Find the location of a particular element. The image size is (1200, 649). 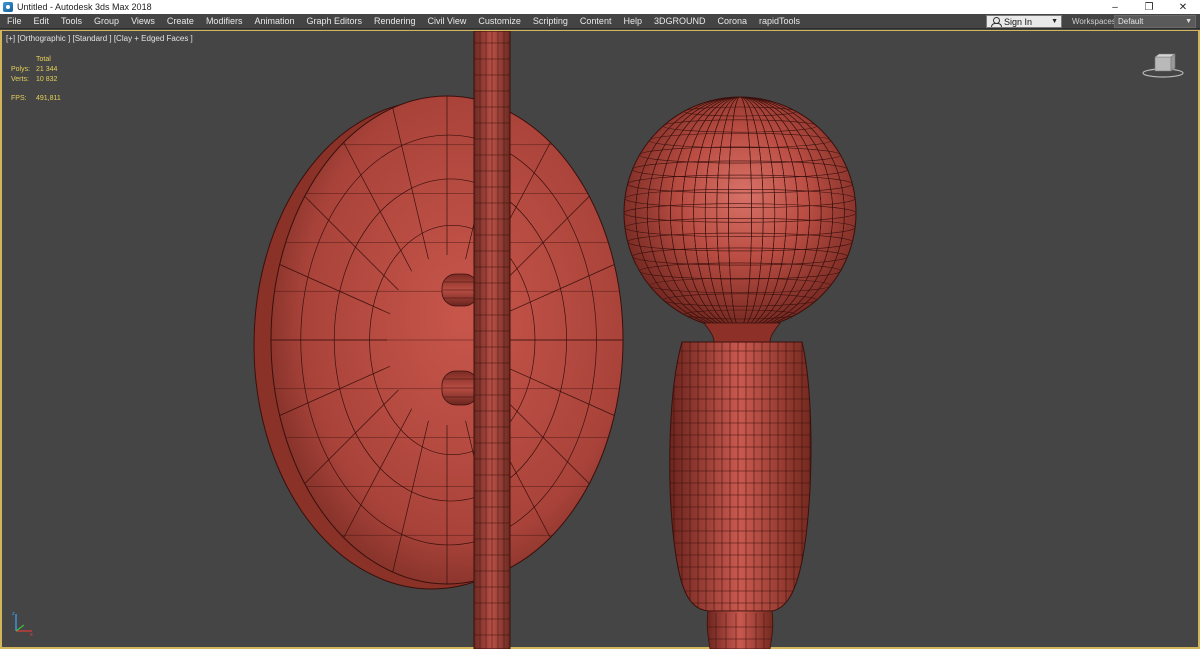

fps-label: FPS: is located at coordinates (19, 98).